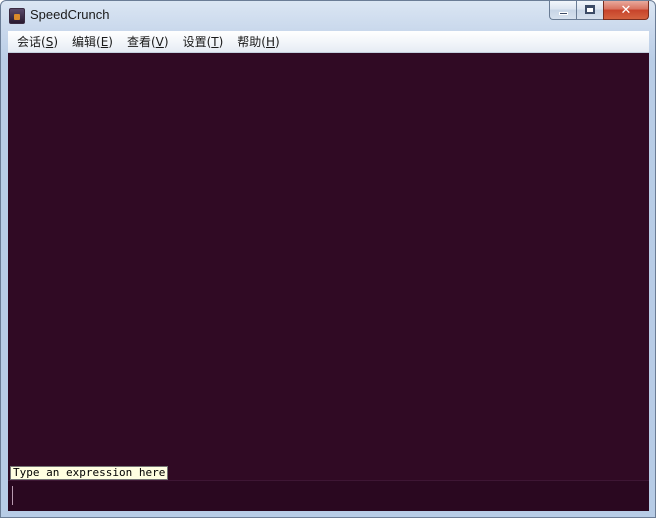 This screenshot has width=656, height=518. I want to click on expression-hint-tooltip: Type an expression here, so click(89, 473).